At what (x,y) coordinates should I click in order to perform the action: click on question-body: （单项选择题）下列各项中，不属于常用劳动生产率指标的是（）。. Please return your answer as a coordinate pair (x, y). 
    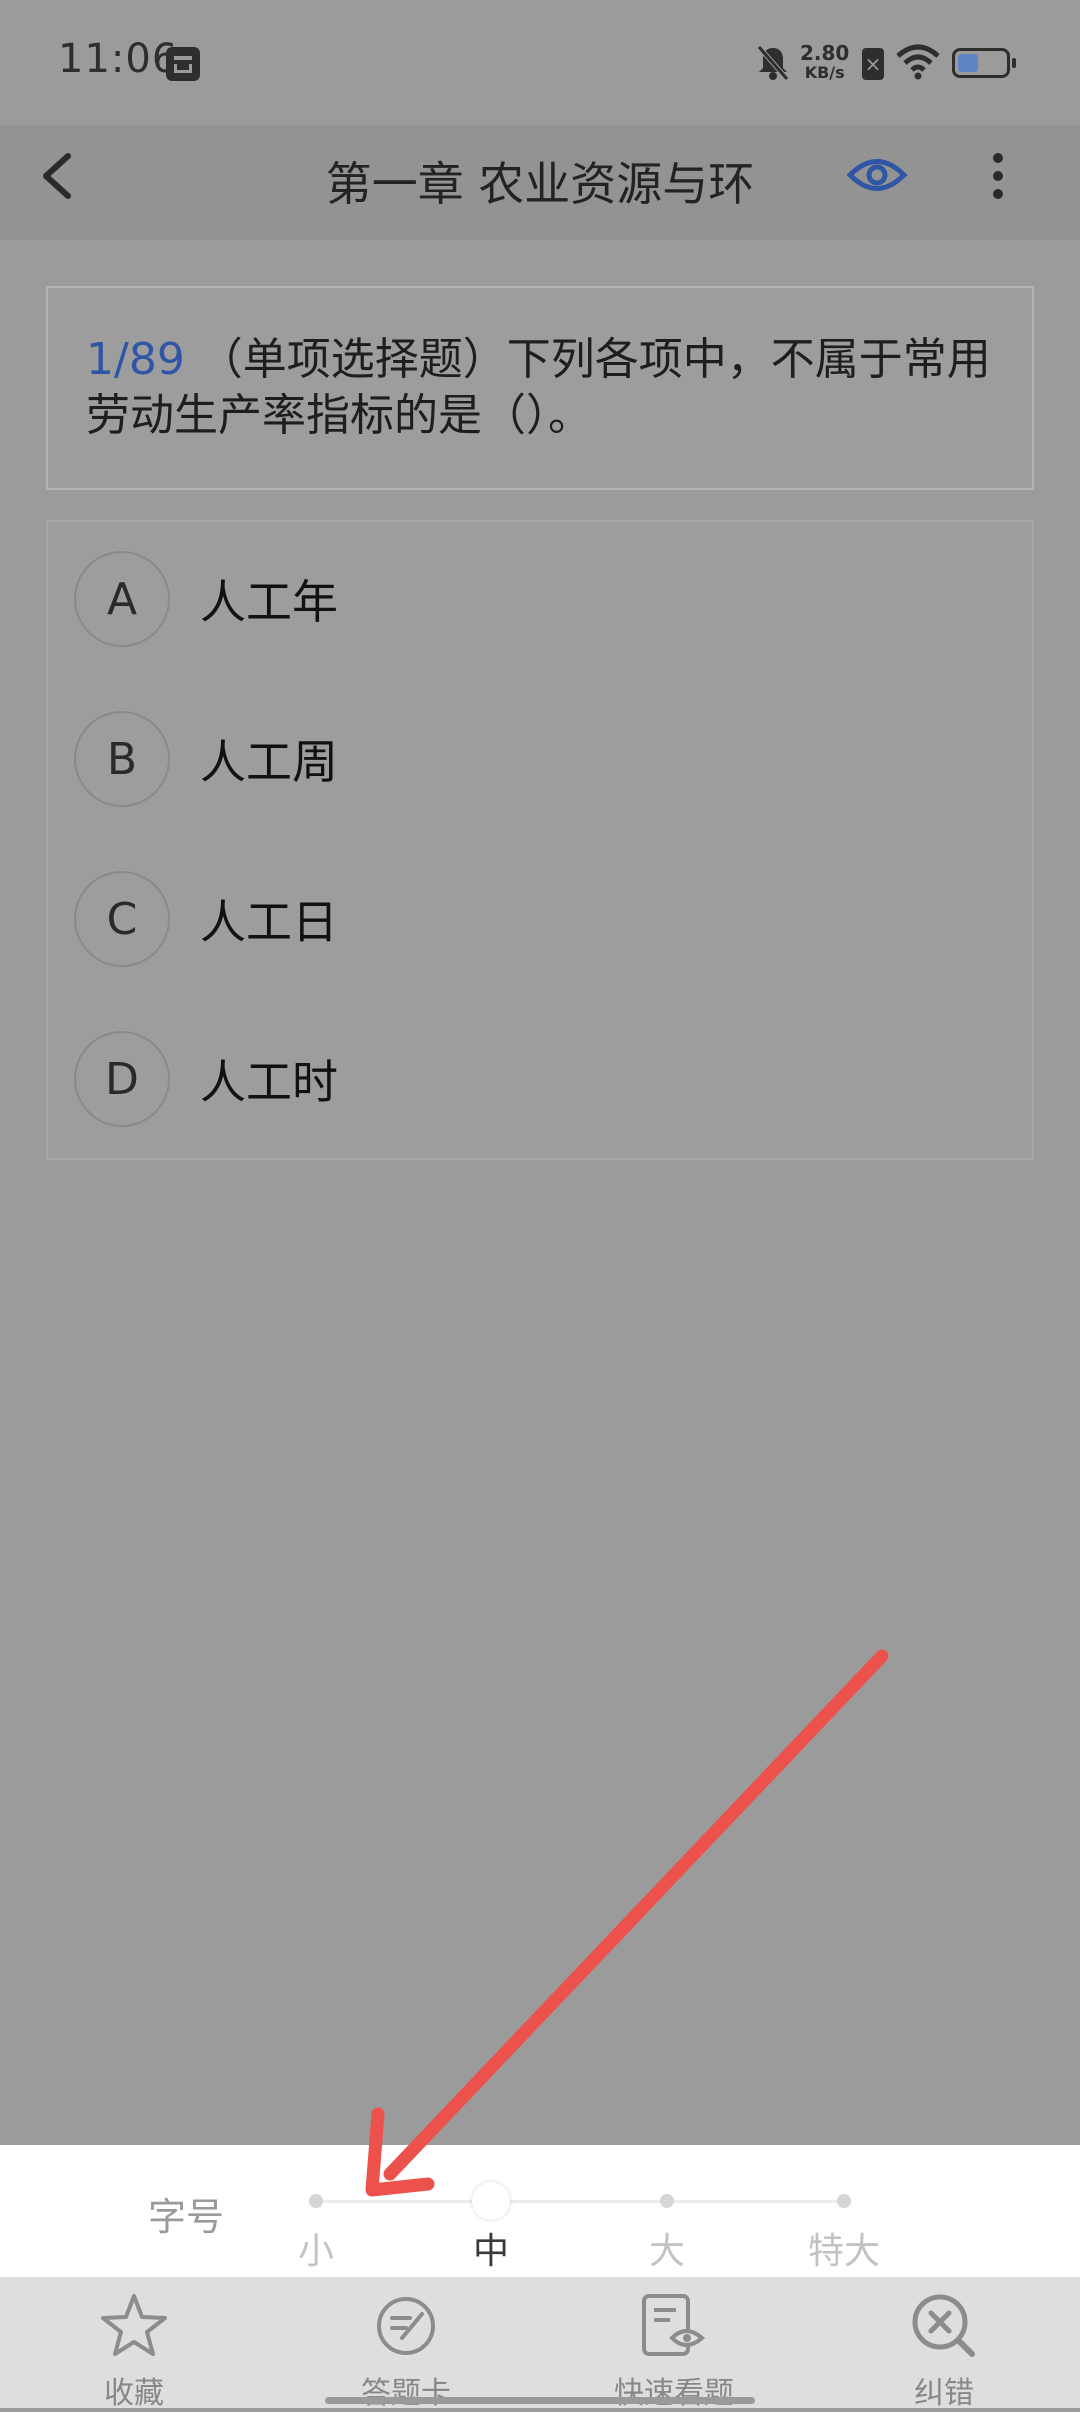
    Looking at the image, I should click on (538, 387).